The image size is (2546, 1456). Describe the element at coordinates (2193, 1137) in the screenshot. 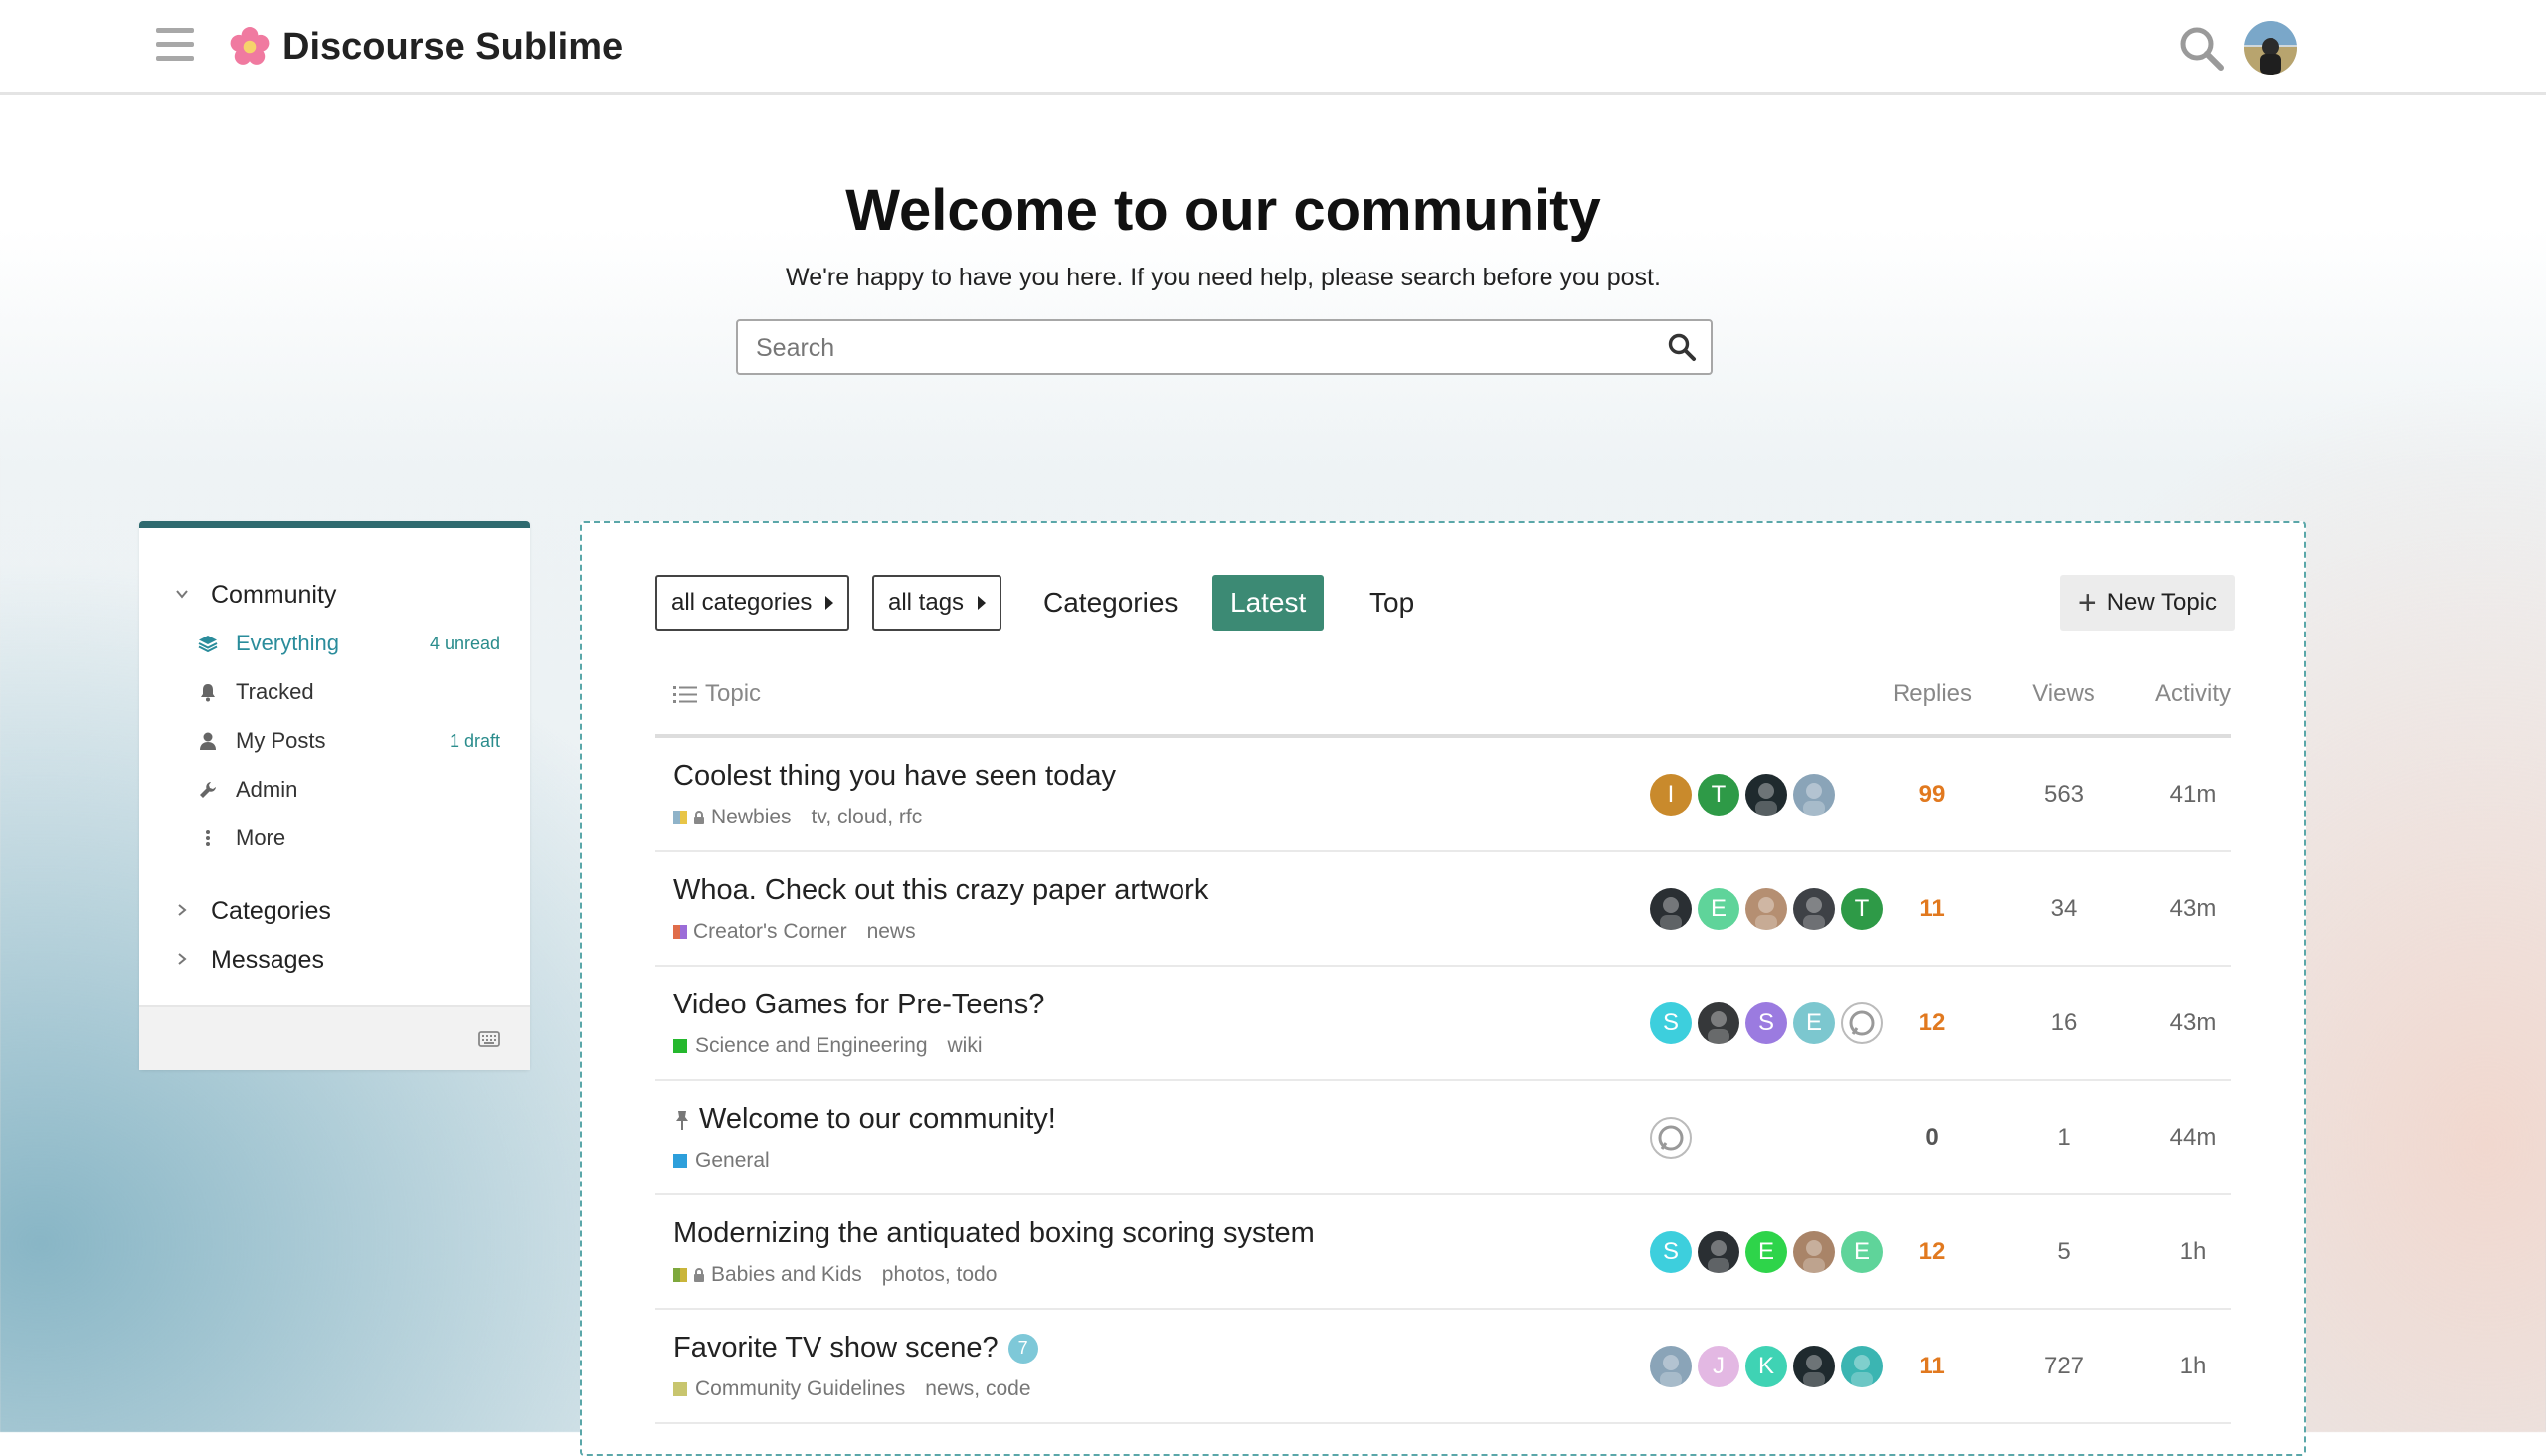

I see `activity-time: 44m` at that location.